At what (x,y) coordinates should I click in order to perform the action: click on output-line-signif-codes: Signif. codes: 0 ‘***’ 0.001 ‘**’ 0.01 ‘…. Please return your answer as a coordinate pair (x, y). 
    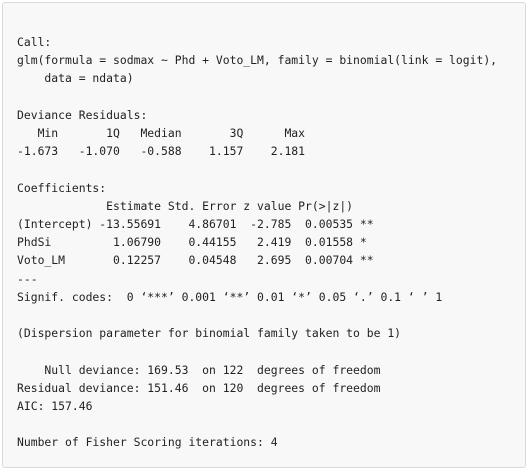
    Looking at the image, I should click on (230, 296).